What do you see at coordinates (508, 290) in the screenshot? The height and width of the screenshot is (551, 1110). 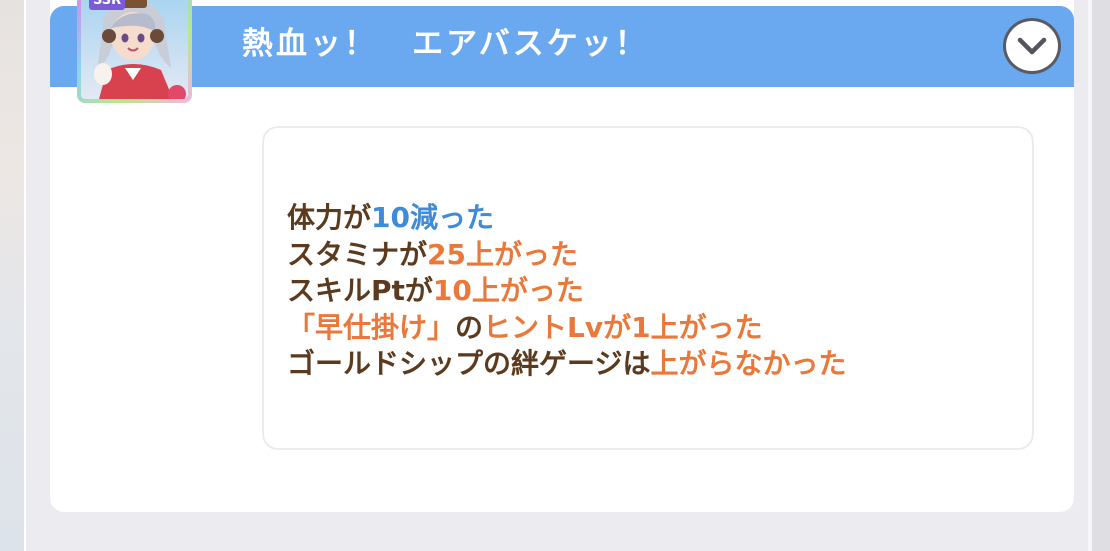 I see `result-value: 10上がった` at bounding box center [508, 290].